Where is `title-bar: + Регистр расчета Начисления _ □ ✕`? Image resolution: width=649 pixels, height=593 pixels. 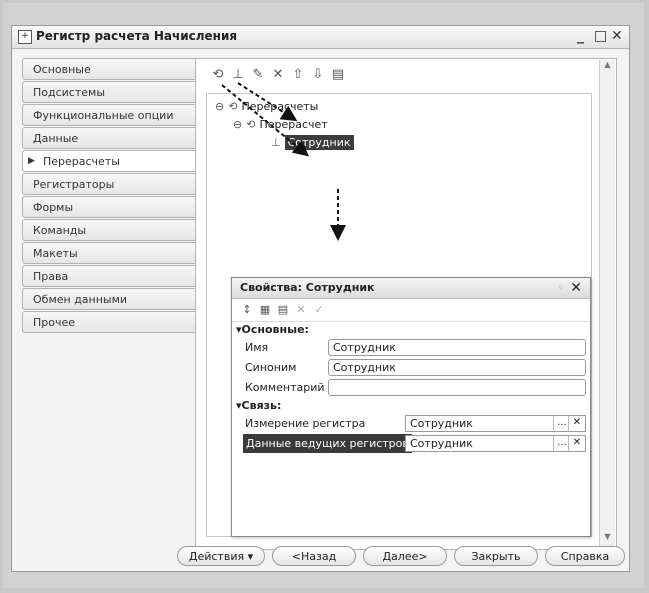 title-bar: + Регистр расчета Начисления _ □ ✕ is located at coordinates (320, 37).